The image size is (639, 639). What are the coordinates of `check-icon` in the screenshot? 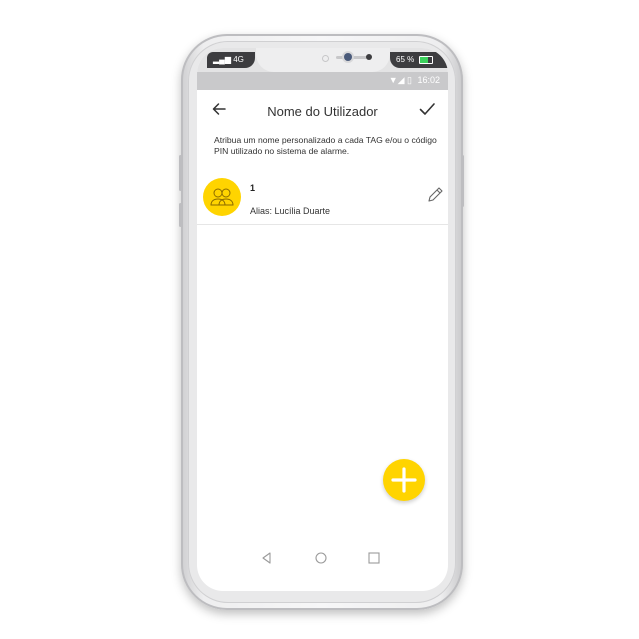 It's located at (427, 109).